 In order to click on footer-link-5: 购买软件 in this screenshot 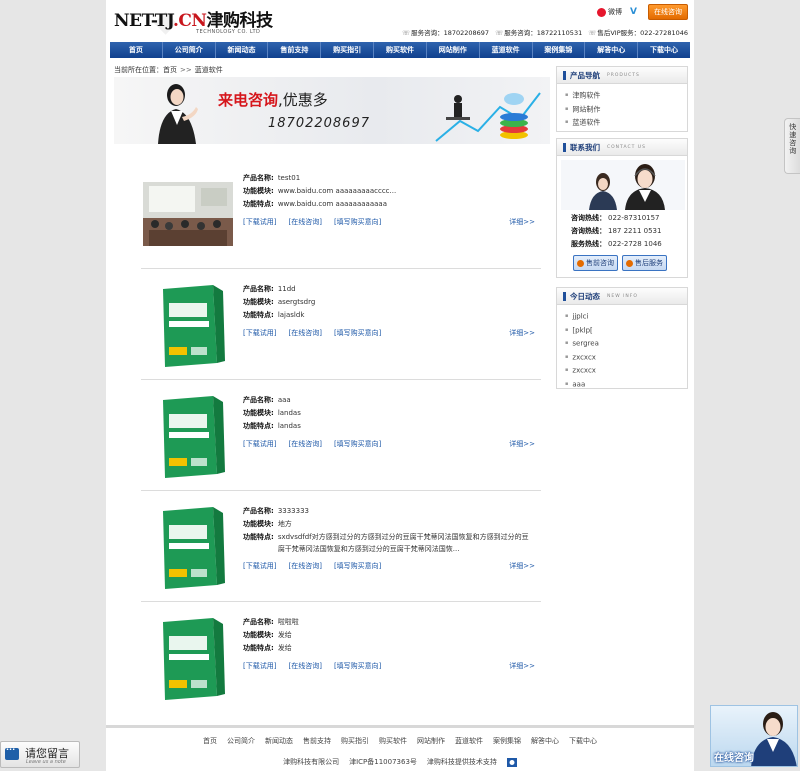, I will do `click(393, 741)`.